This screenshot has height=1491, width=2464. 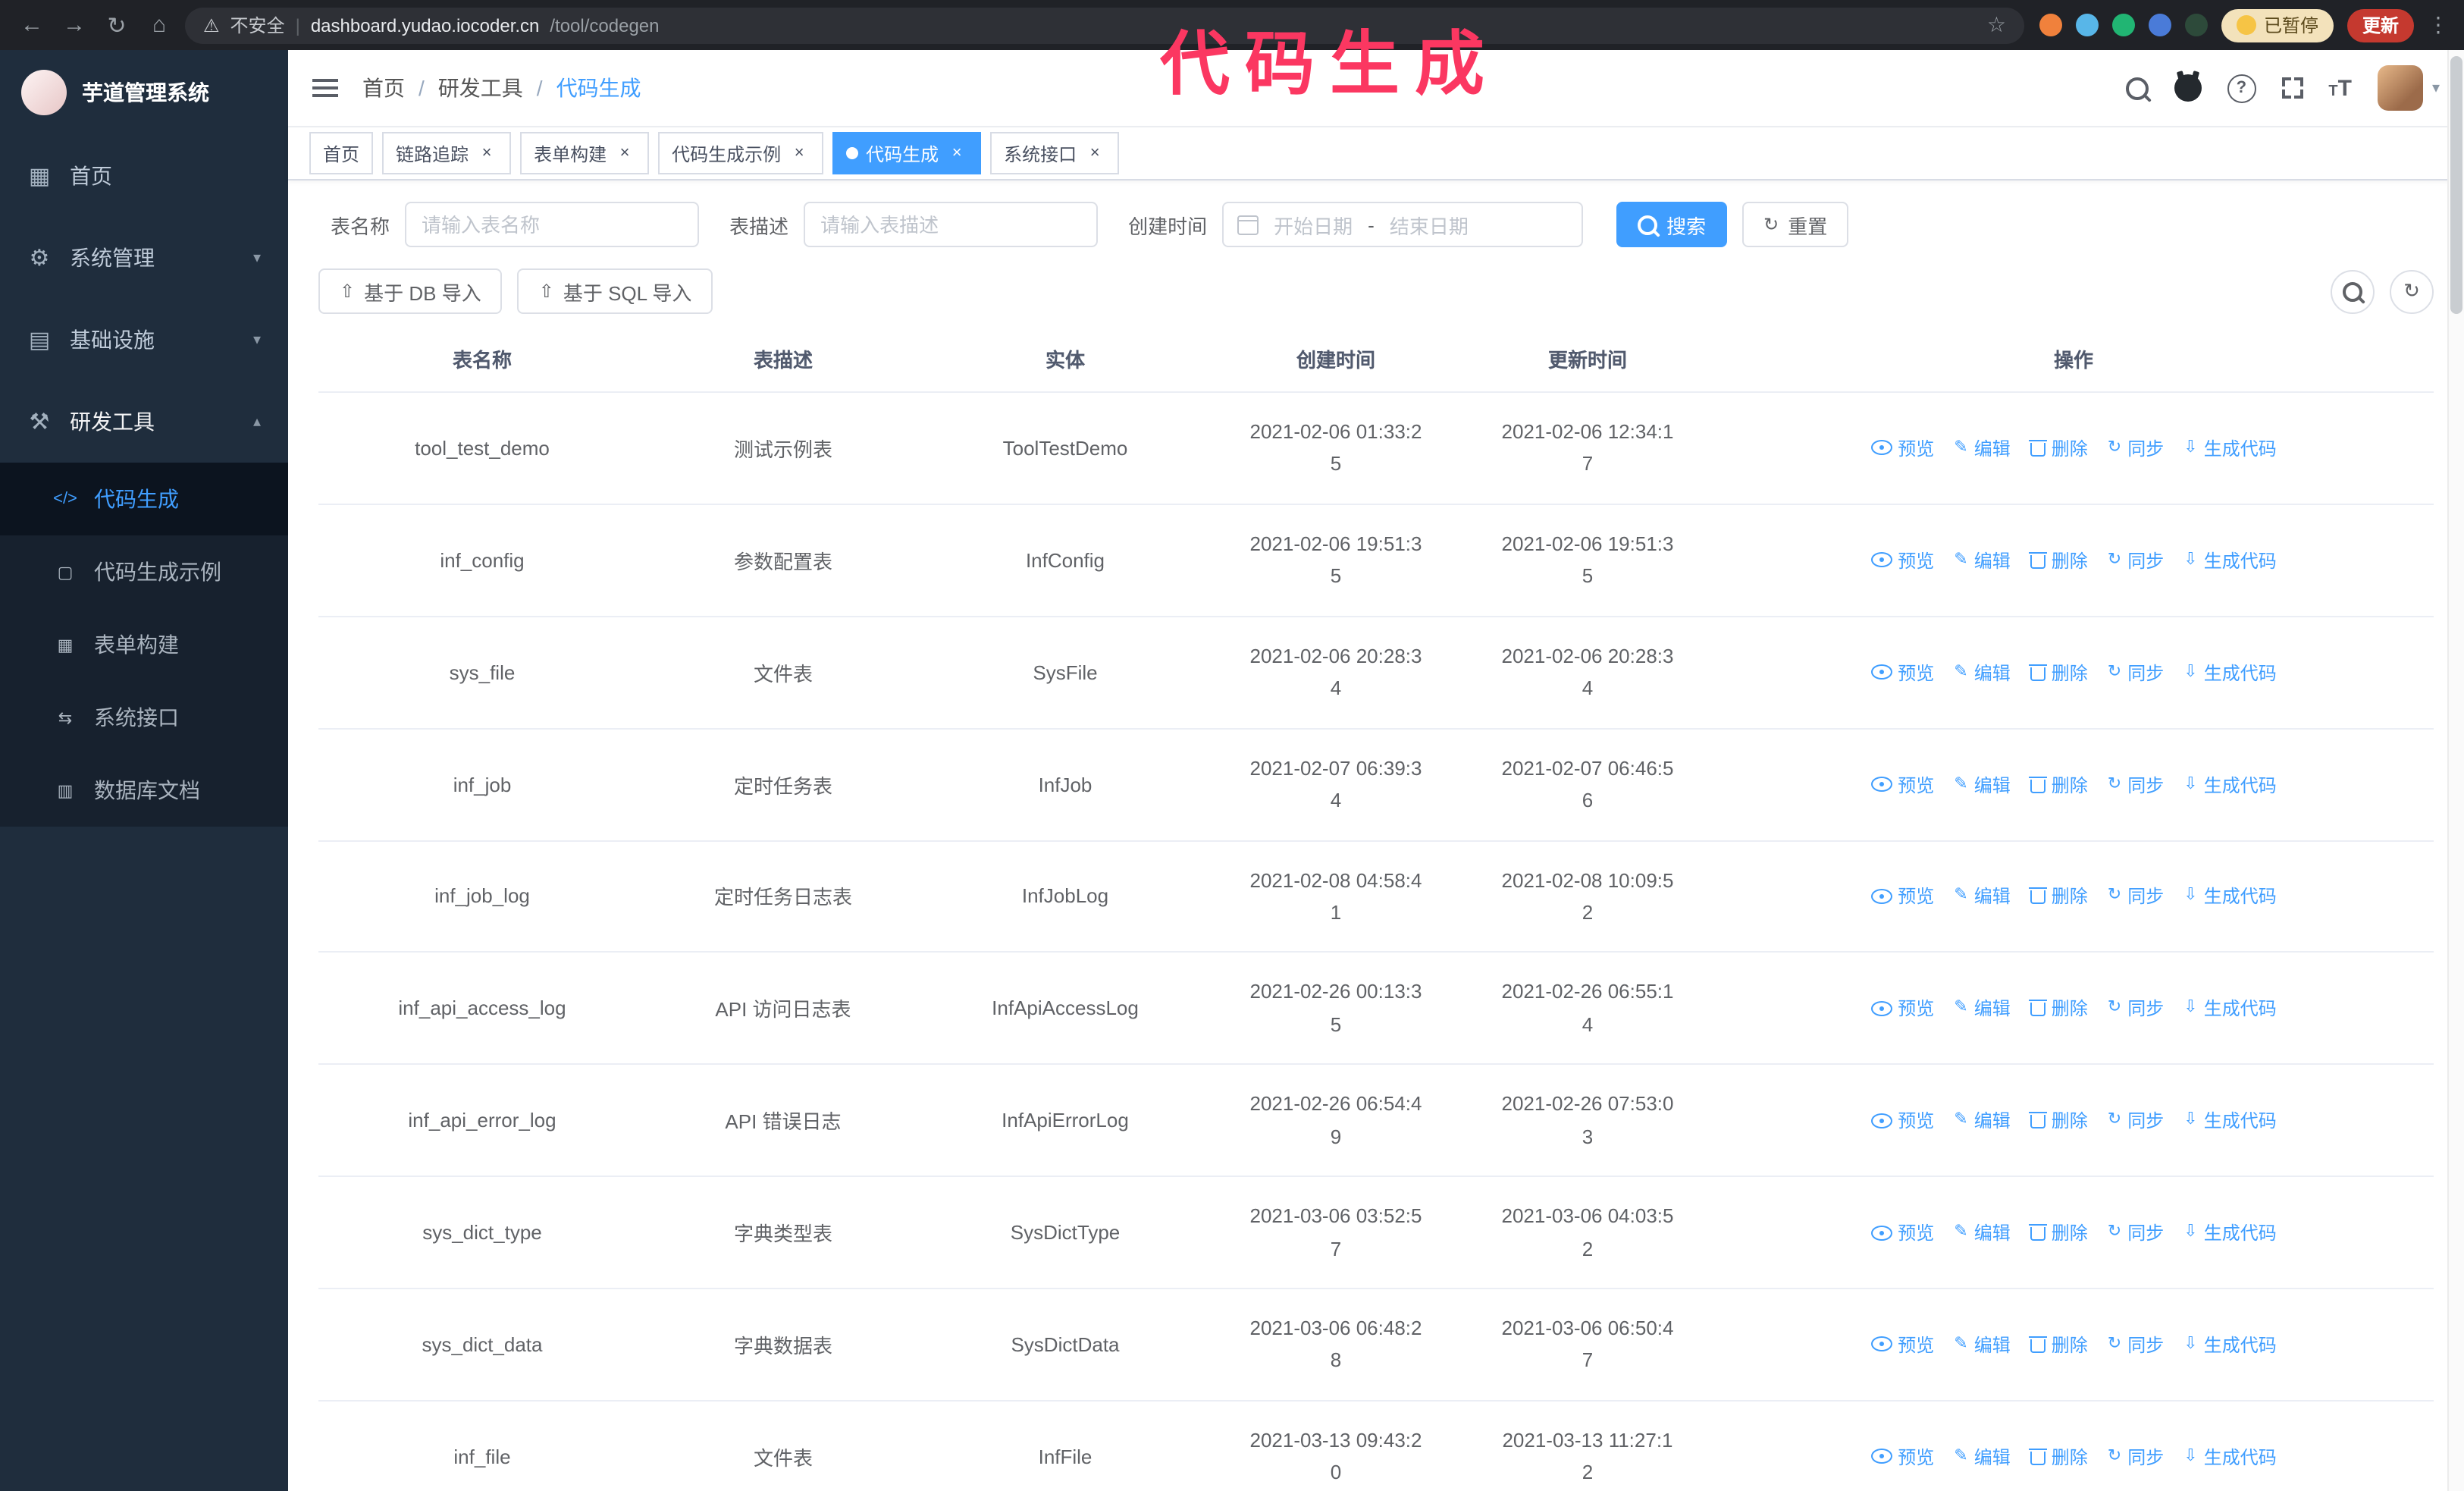 I want to click on browser-menu-icon: ⋮, so click(x=2438, y=25).